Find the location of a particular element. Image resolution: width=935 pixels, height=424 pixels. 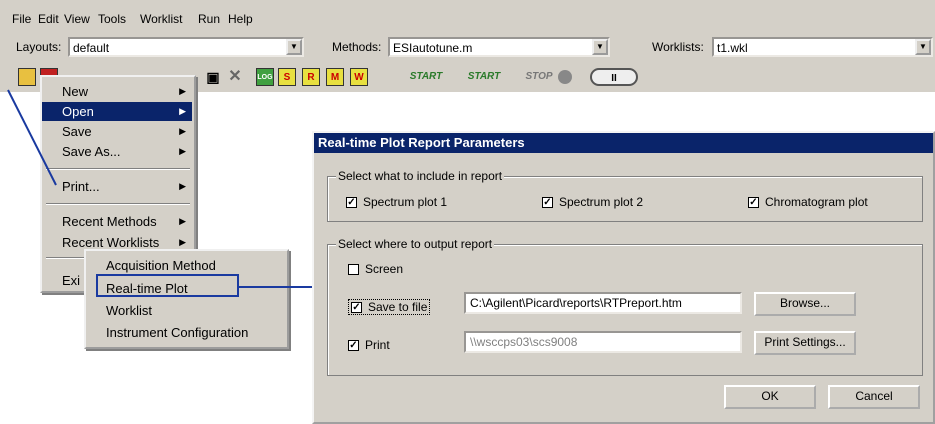

printer-input: \\wsccps03\scs9008 is located at coordinates (603, 342).